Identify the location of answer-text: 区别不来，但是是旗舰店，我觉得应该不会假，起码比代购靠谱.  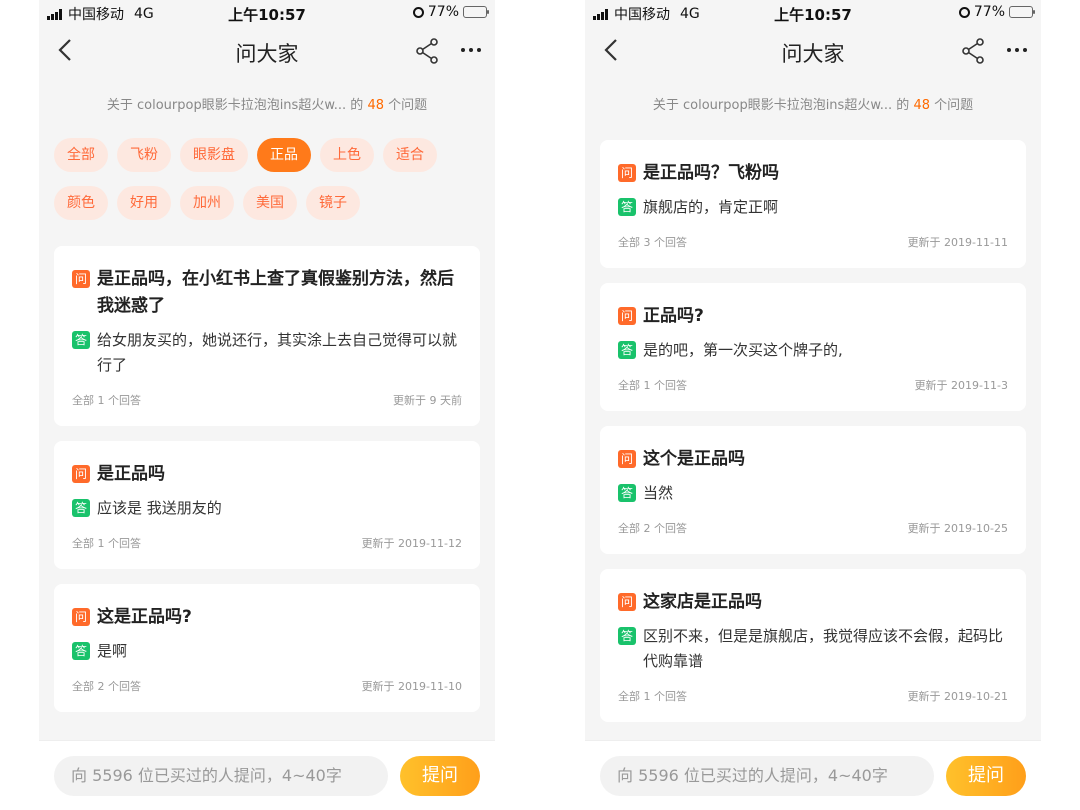
(823, 648).